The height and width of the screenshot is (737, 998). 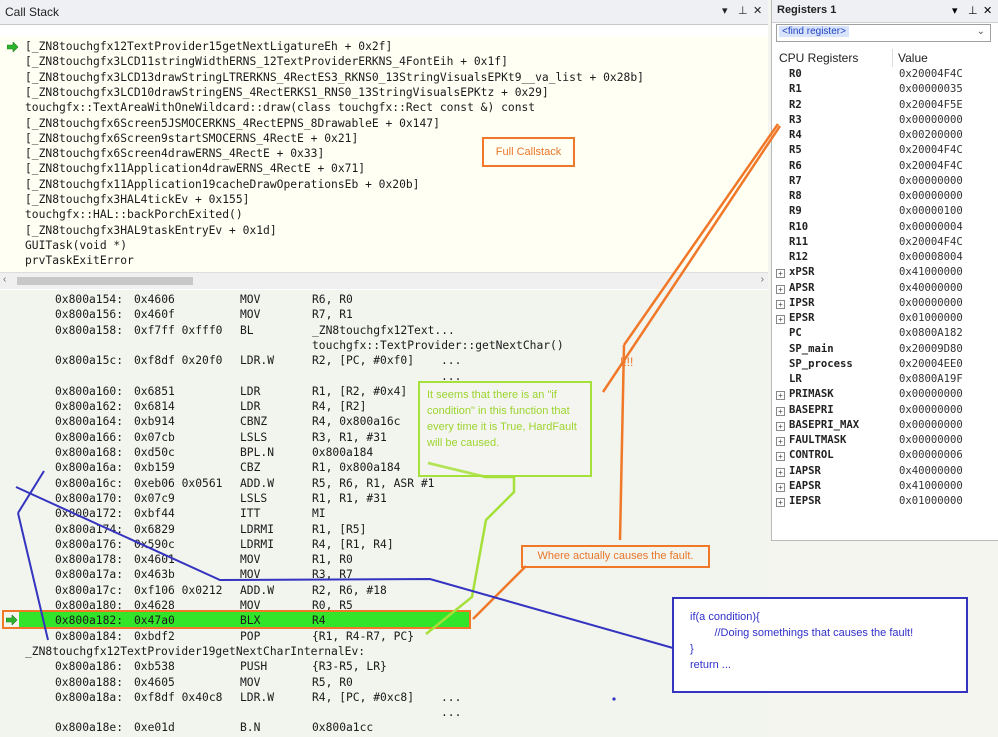 I want to click on code-note-line: }, so click(x=692, y=649).